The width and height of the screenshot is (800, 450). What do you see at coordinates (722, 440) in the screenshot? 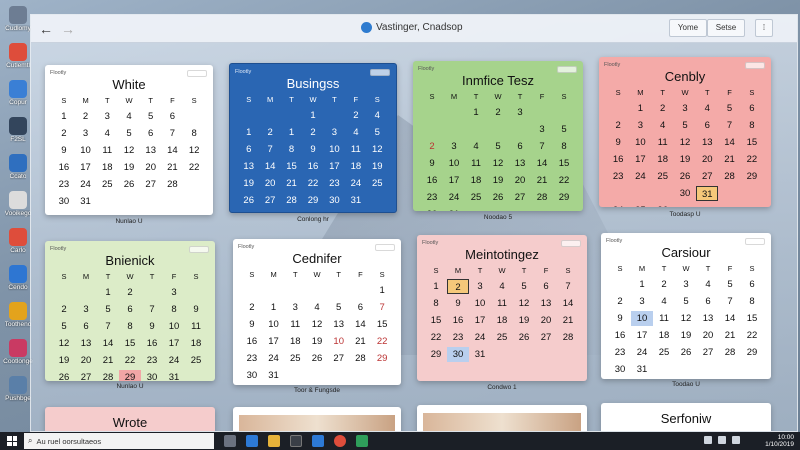
I see `network-icon` at bounding box center [722, 440].